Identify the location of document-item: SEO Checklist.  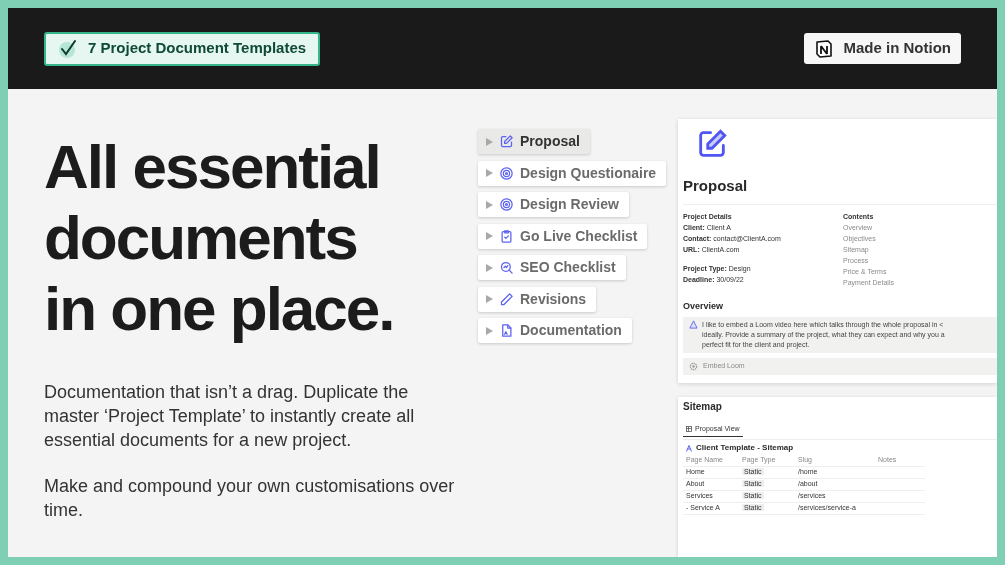
(552, 267).